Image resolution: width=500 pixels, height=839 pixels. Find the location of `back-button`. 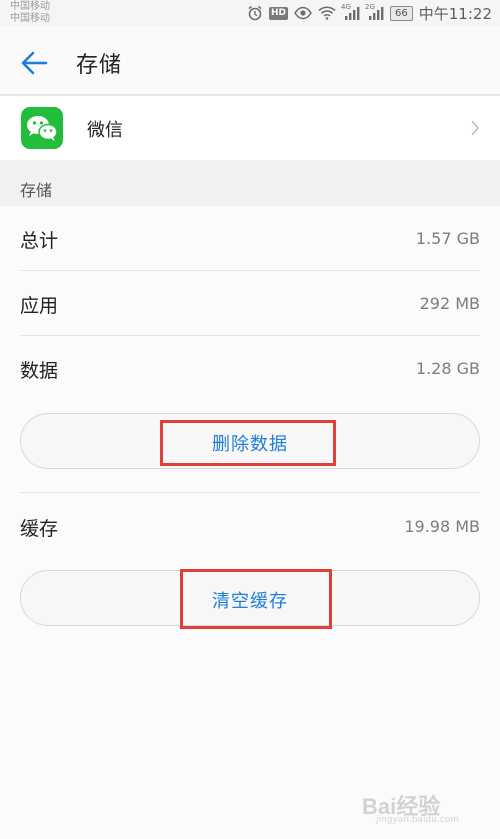

back-button is located at coordinates (35, 63).